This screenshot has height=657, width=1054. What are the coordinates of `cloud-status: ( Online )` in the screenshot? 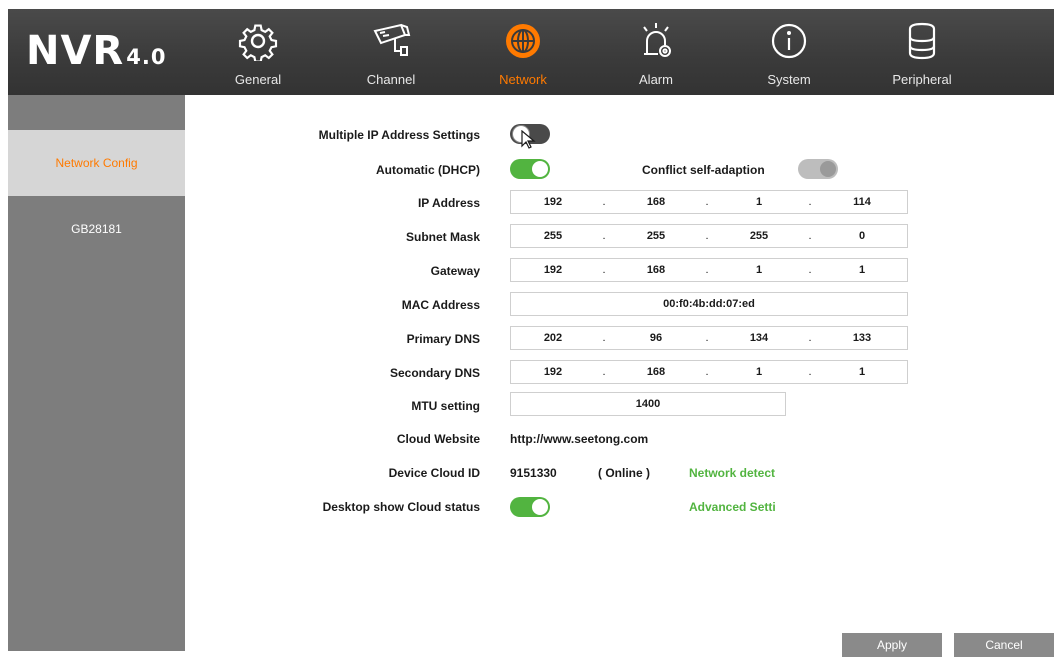 It's located at (624, 473).